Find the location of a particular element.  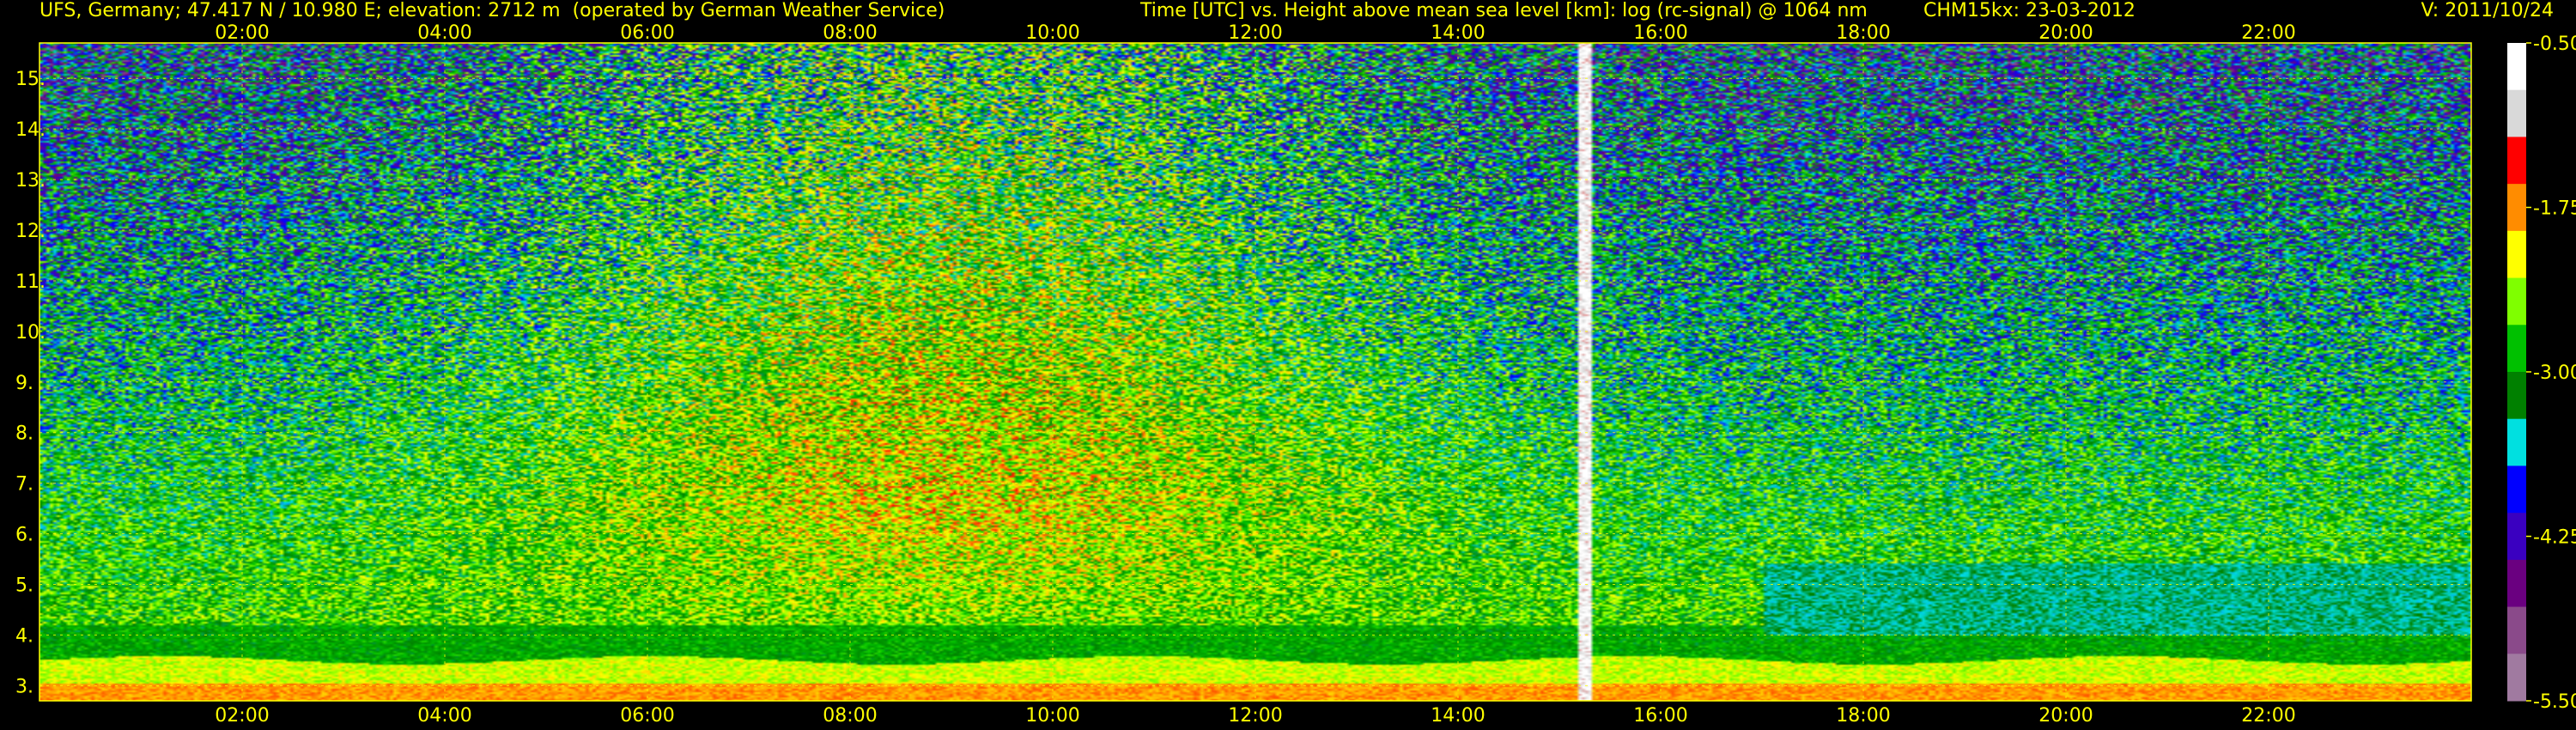

y-tick-label: 7. is located at coordinates (24, 485).